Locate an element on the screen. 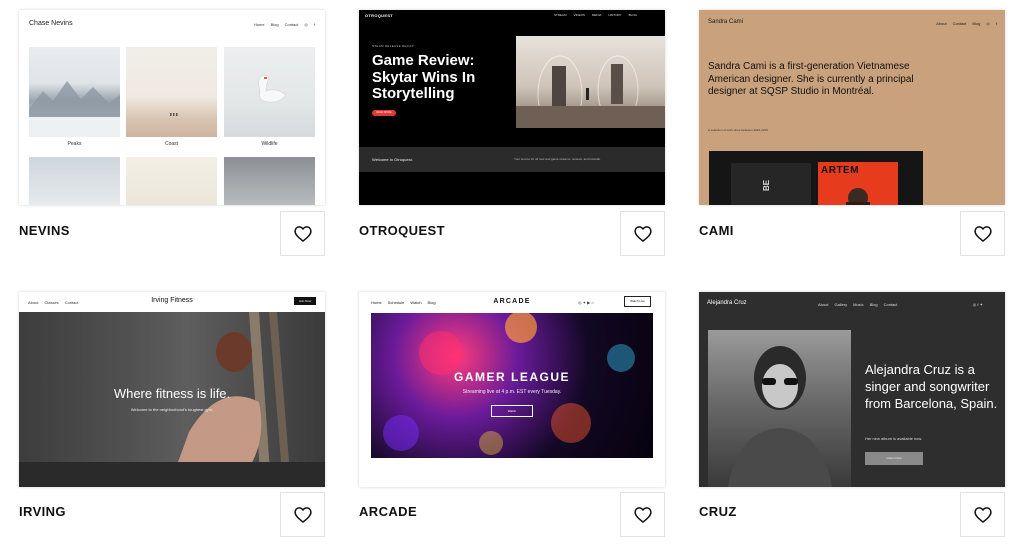  cart-icon: ⌂ is located at coordinates (592, 302).